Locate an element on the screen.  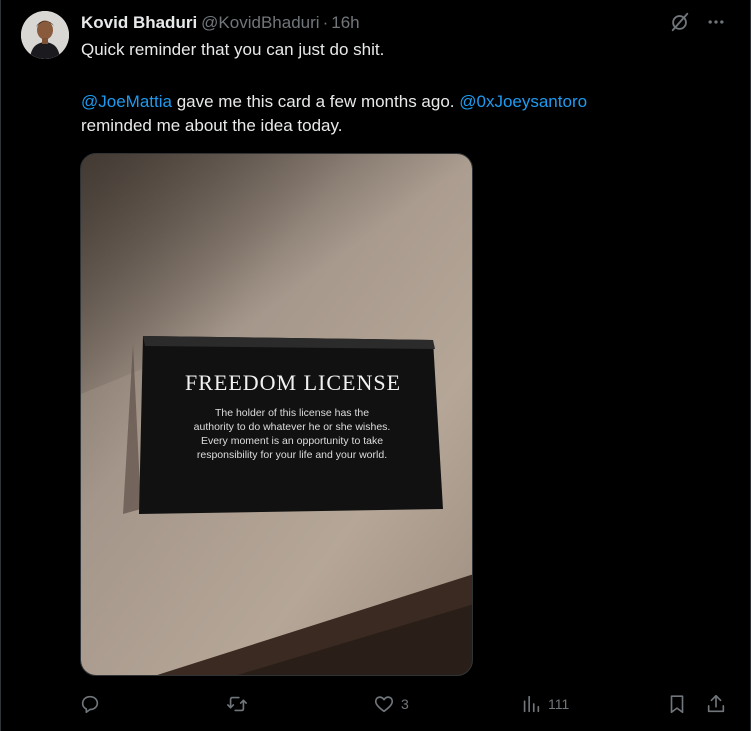
card-body-line: Every moment is an opportunity to take is located at coordinates (292, 441).